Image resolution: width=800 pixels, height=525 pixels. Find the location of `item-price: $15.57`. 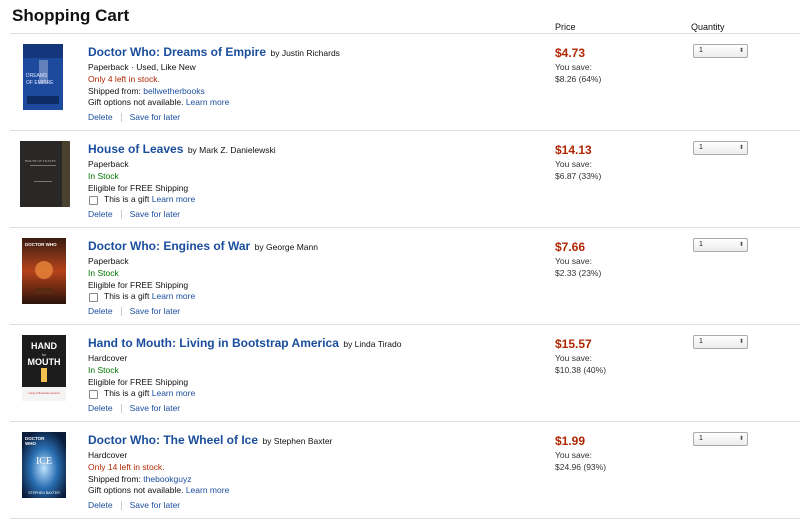

item-price: $15.57 is located at coordinates (573, 344).